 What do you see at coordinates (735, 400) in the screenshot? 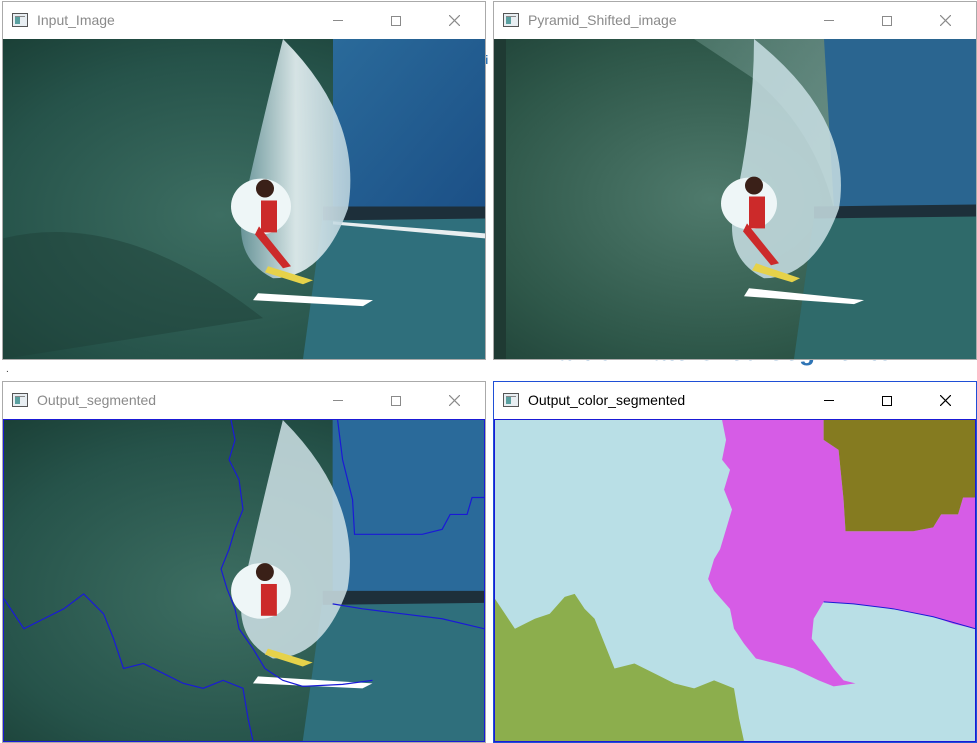
I see `titlebar: Output_color_segmented` at bounding box center [735, 400].